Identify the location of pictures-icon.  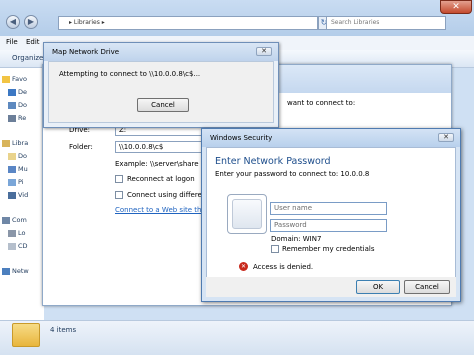
(12, 182).